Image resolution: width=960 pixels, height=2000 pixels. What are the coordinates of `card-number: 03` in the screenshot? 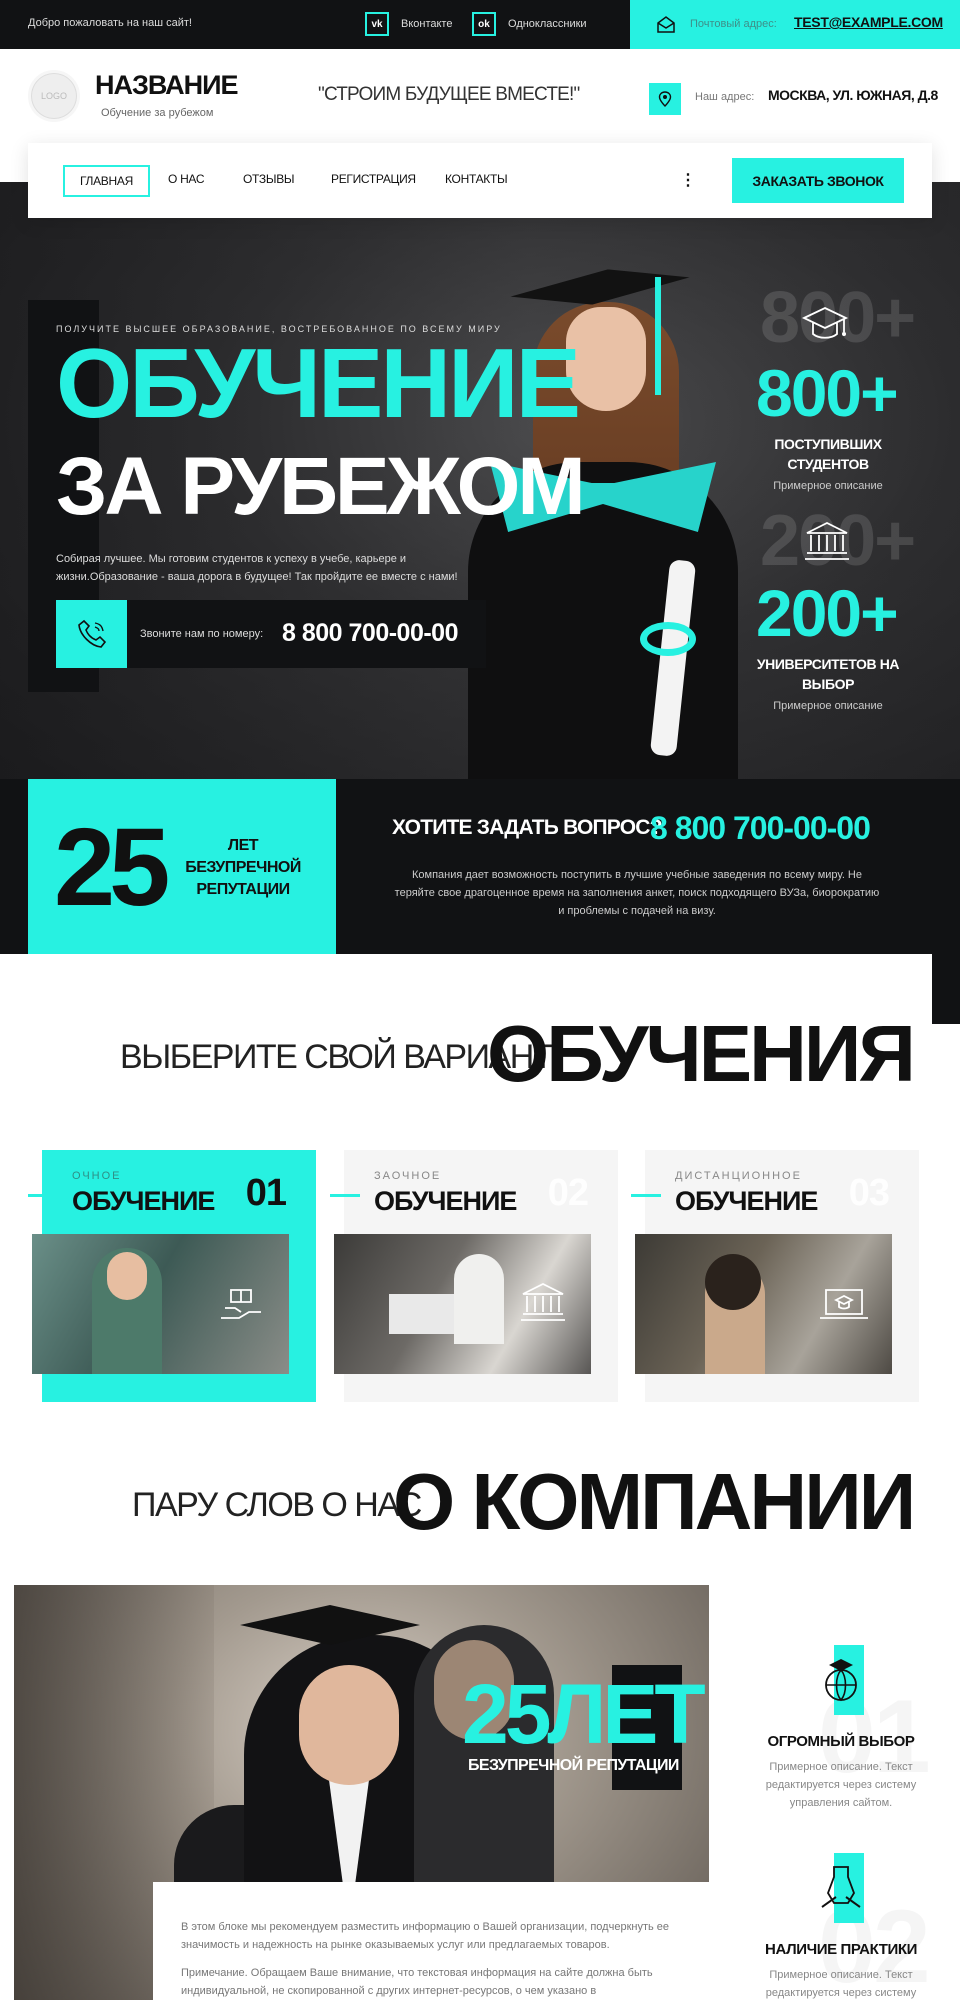 It's located at (869, 1193).